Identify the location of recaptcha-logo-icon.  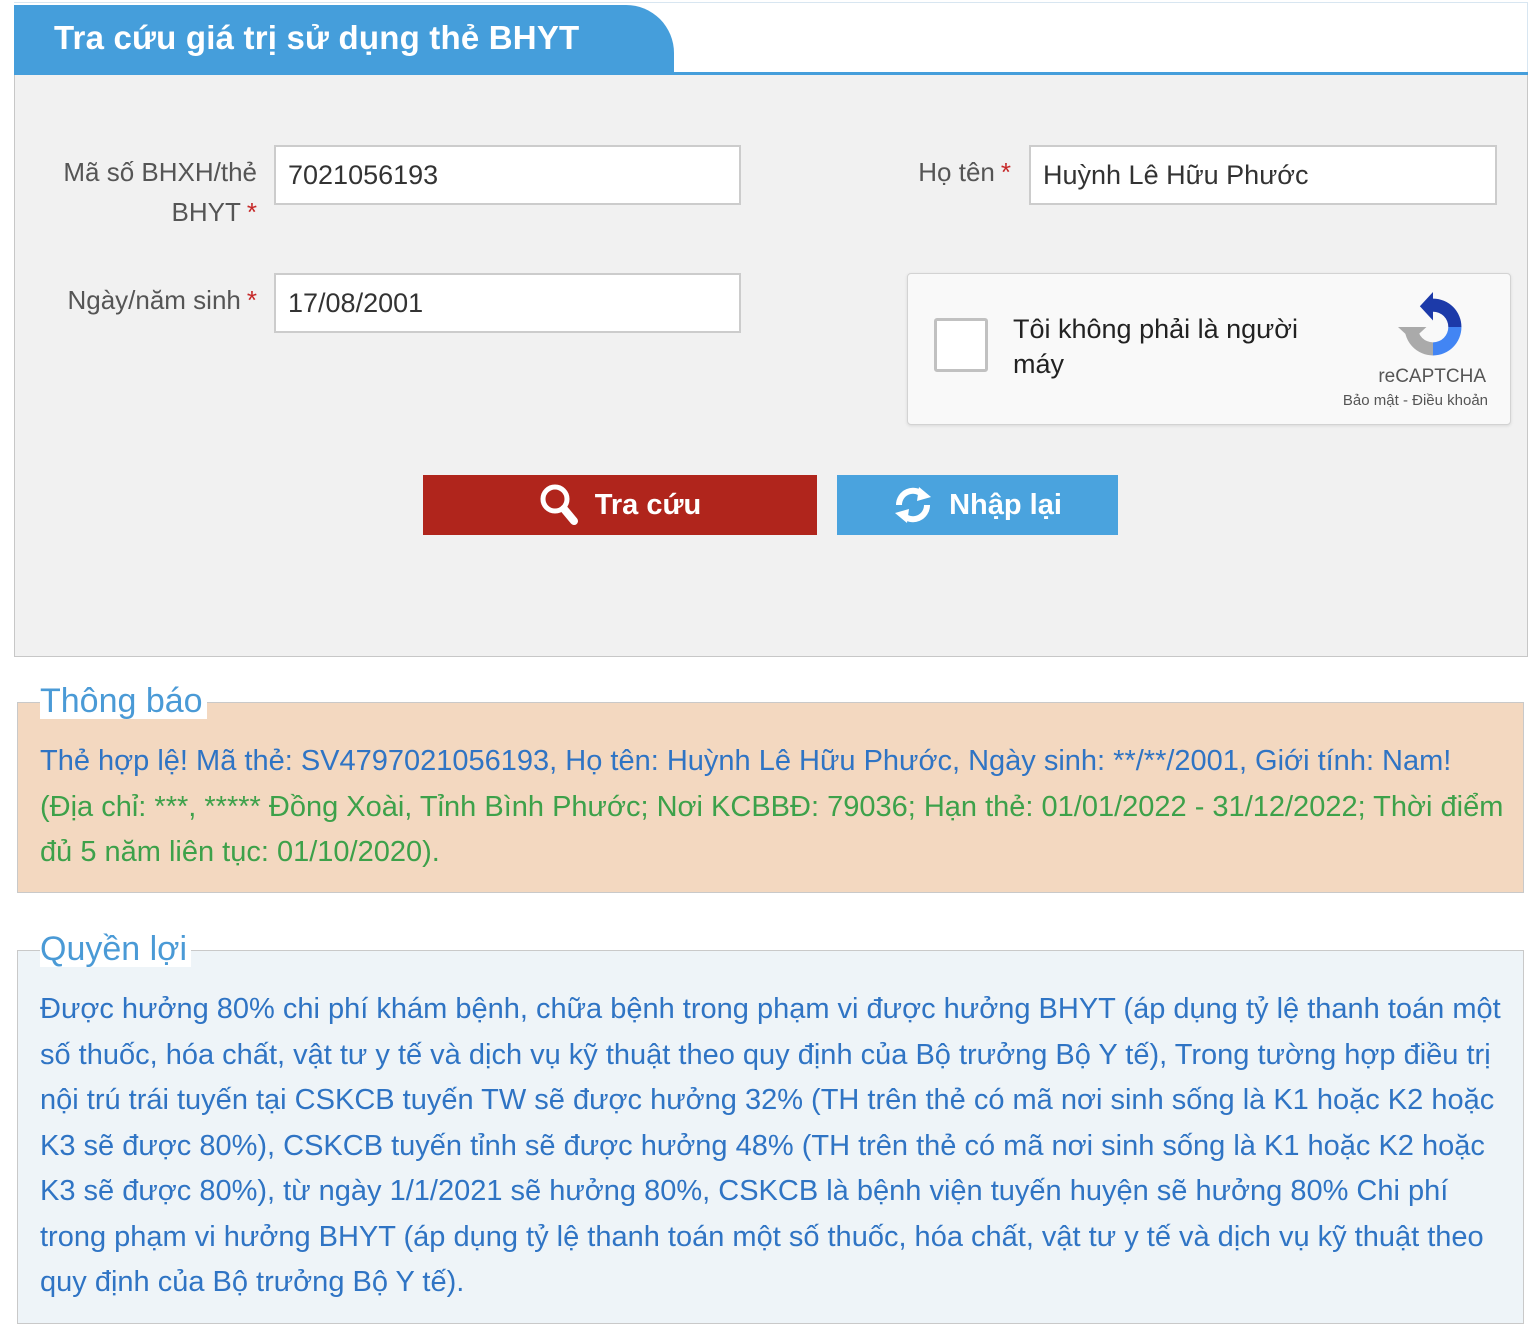
(1430, 324).